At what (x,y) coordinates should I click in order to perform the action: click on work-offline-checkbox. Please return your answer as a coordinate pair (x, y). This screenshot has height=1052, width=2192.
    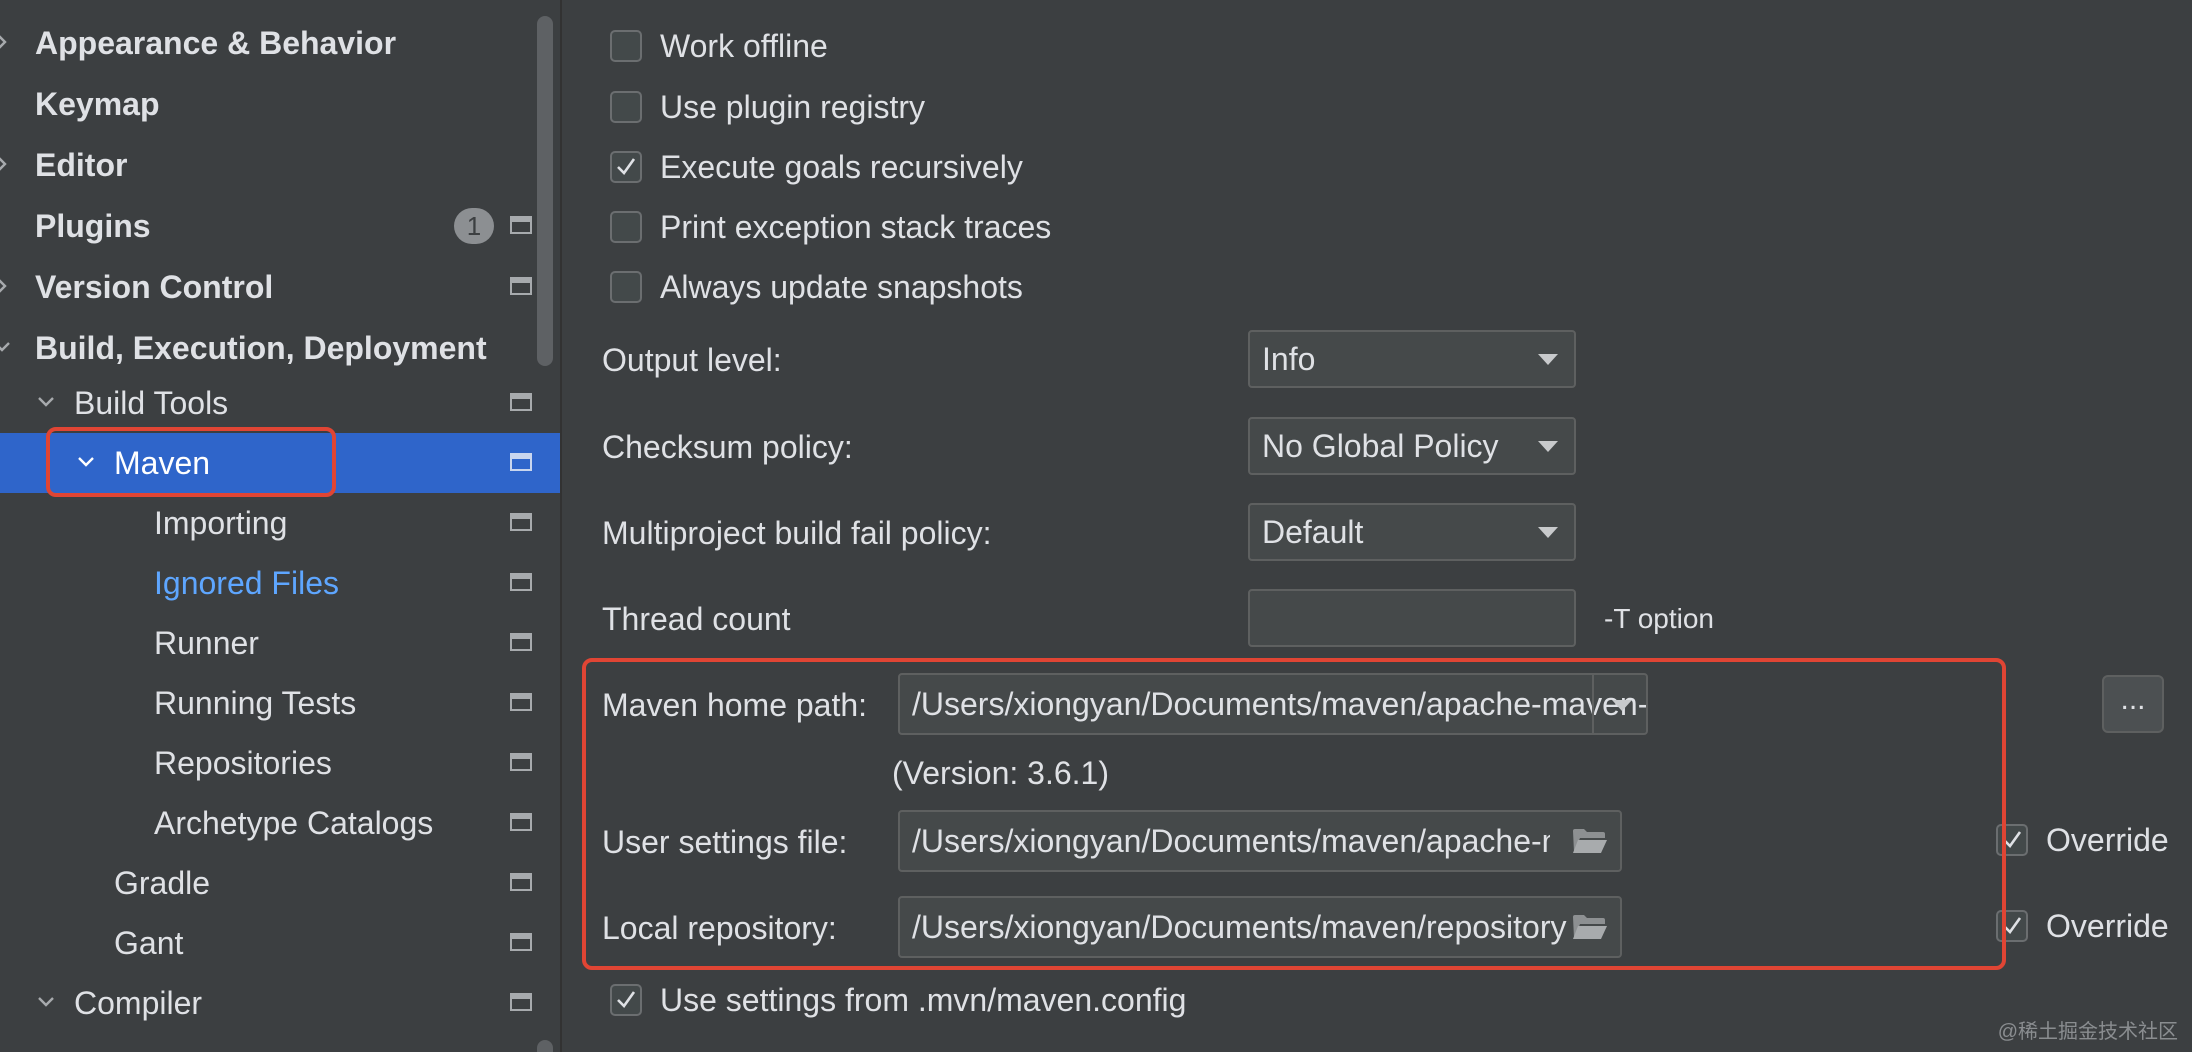
    Looking at the image, I should click on (626, 46).